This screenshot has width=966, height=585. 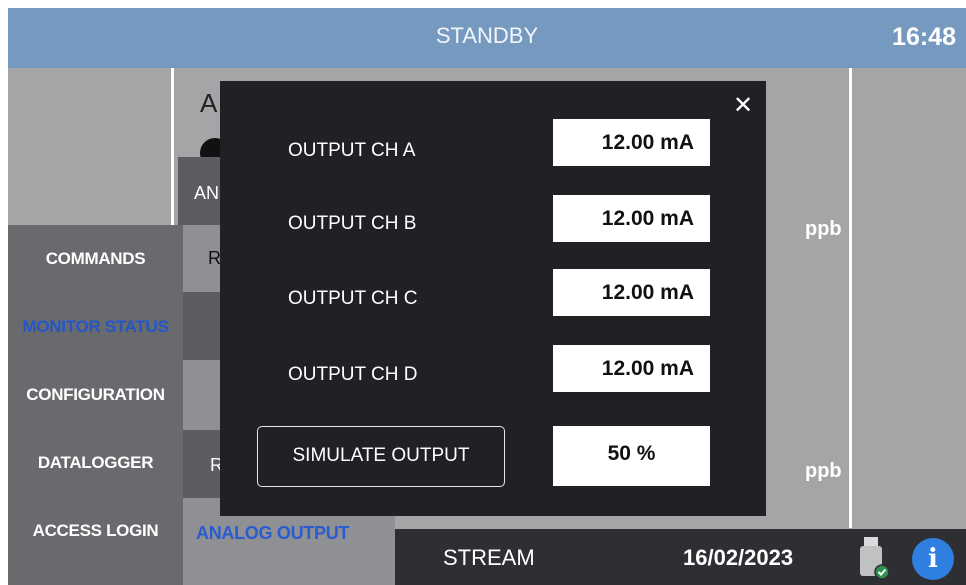 I want to click on sidebar-item-monitor-status: MONITOR STATUS, so click(x=95, y=327).